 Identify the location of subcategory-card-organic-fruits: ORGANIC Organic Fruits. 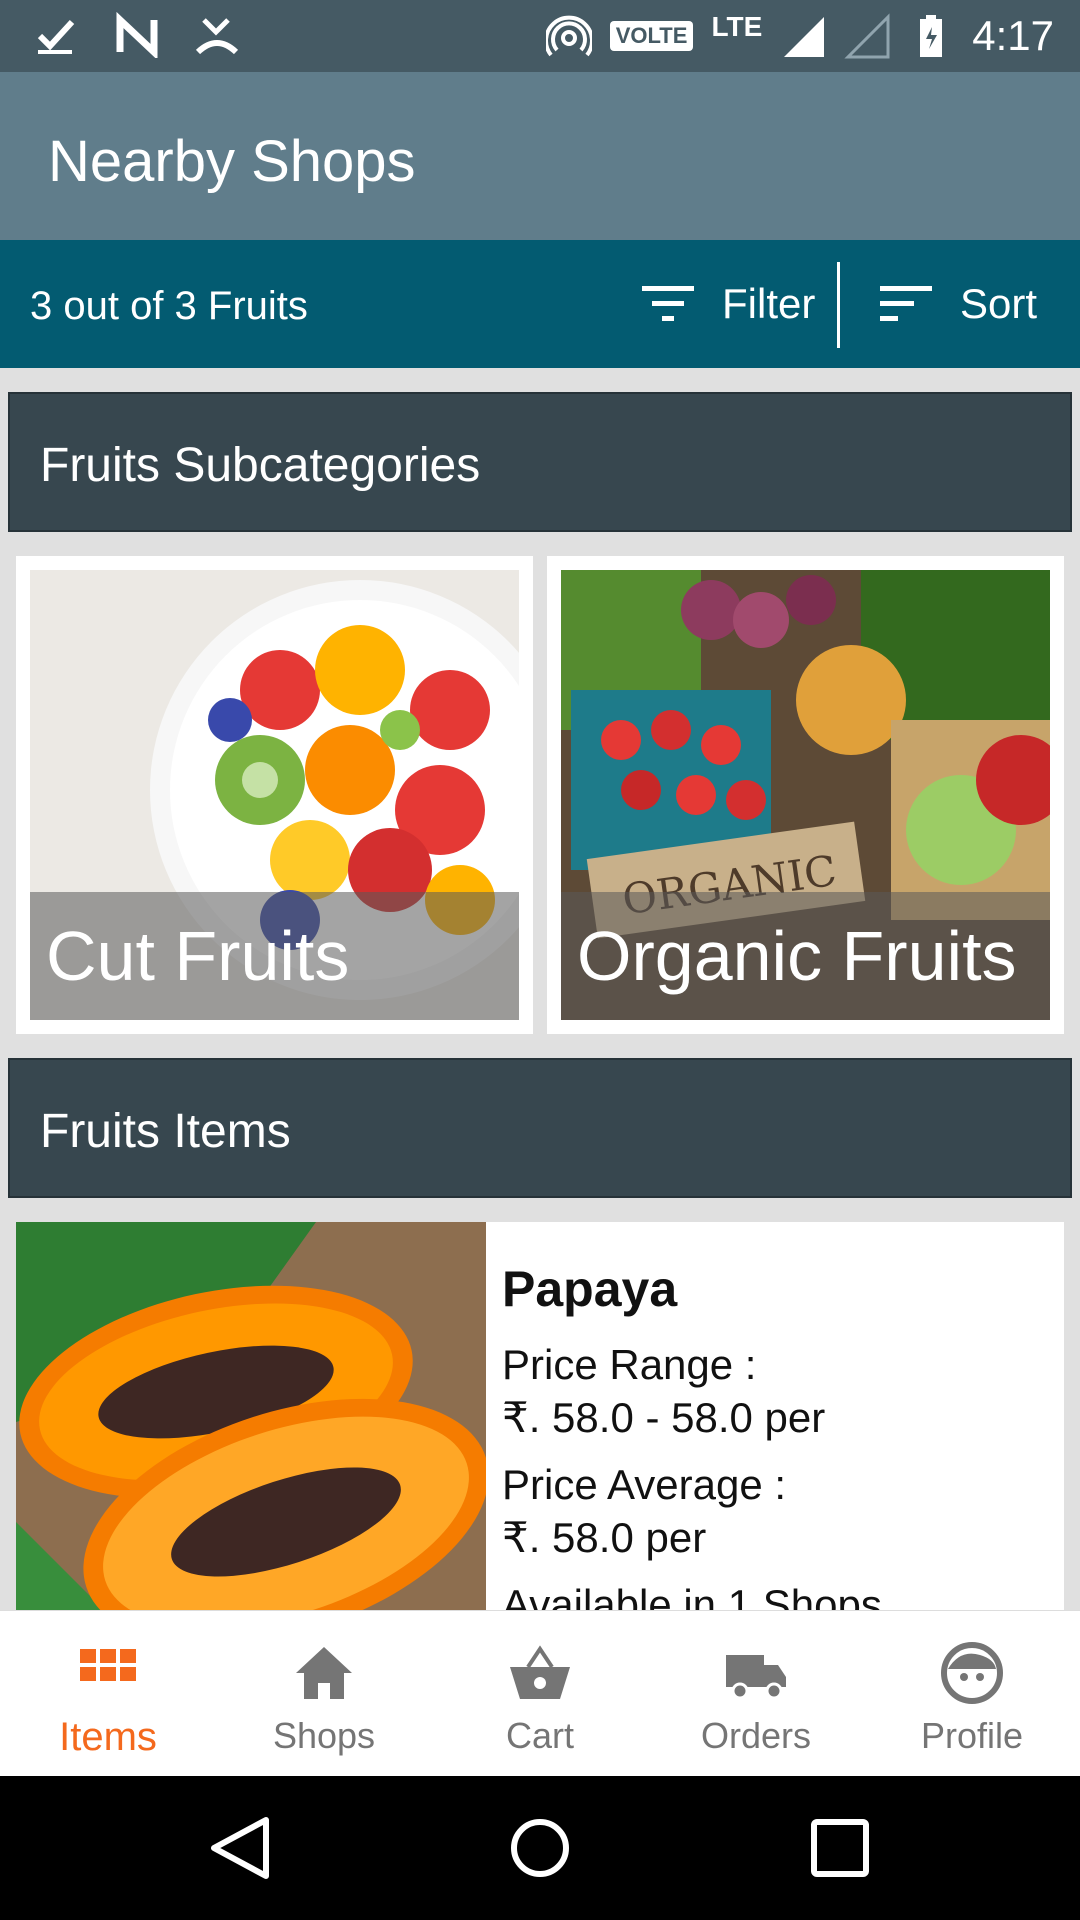
(805, 795).